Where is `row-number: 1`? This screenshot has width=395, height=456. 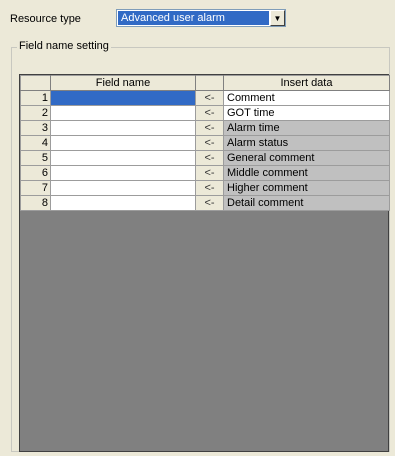 row-number: 1 is located at coordinates (35, 98).